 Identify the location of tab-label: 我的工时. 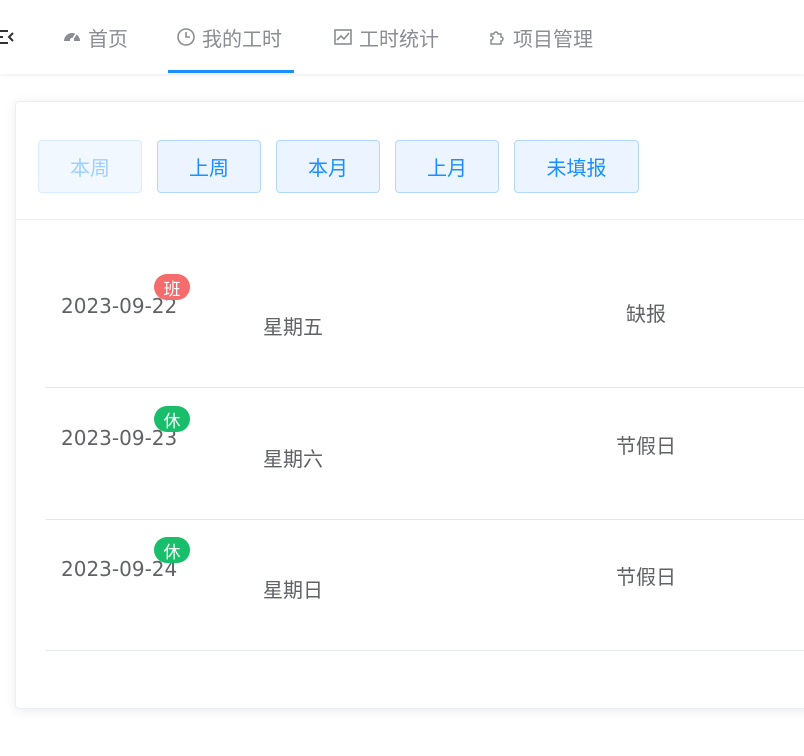
(242, 38).